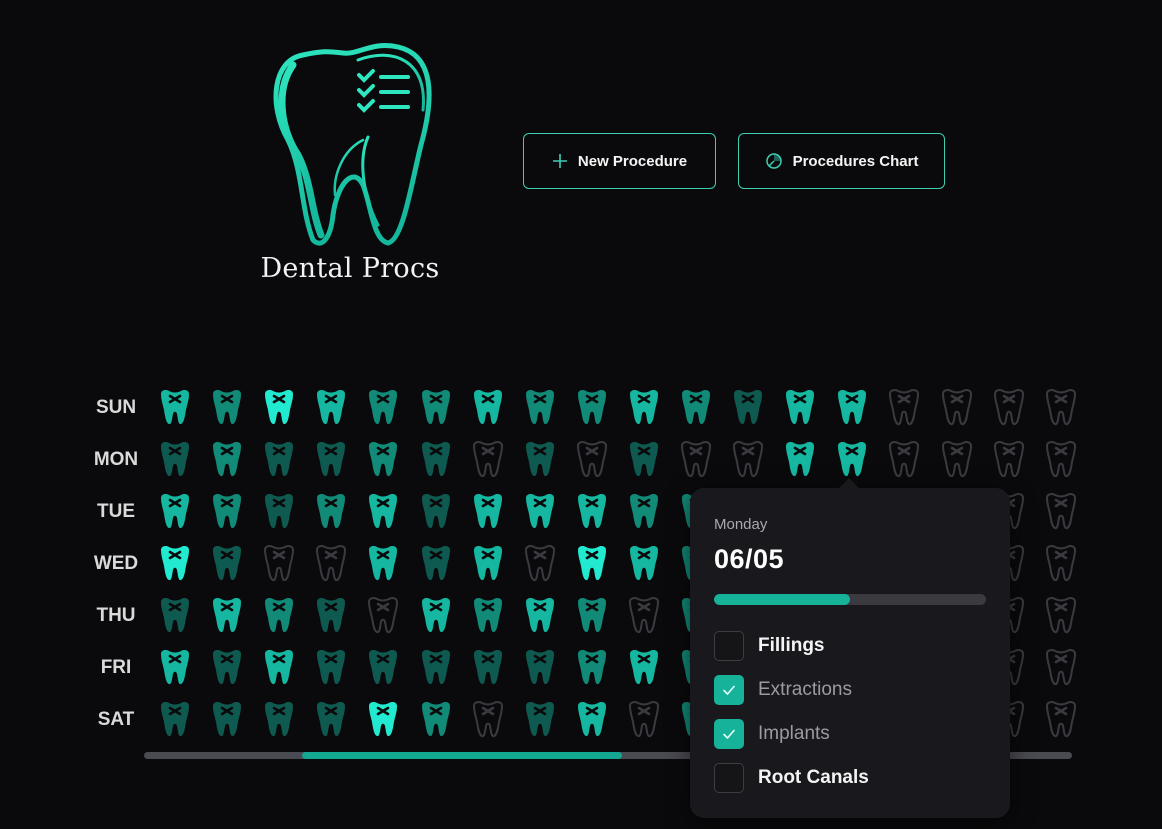  Describe the element at coordinates (772, 734) in the screenshot. I see `checklist-item: Implants` at that location.